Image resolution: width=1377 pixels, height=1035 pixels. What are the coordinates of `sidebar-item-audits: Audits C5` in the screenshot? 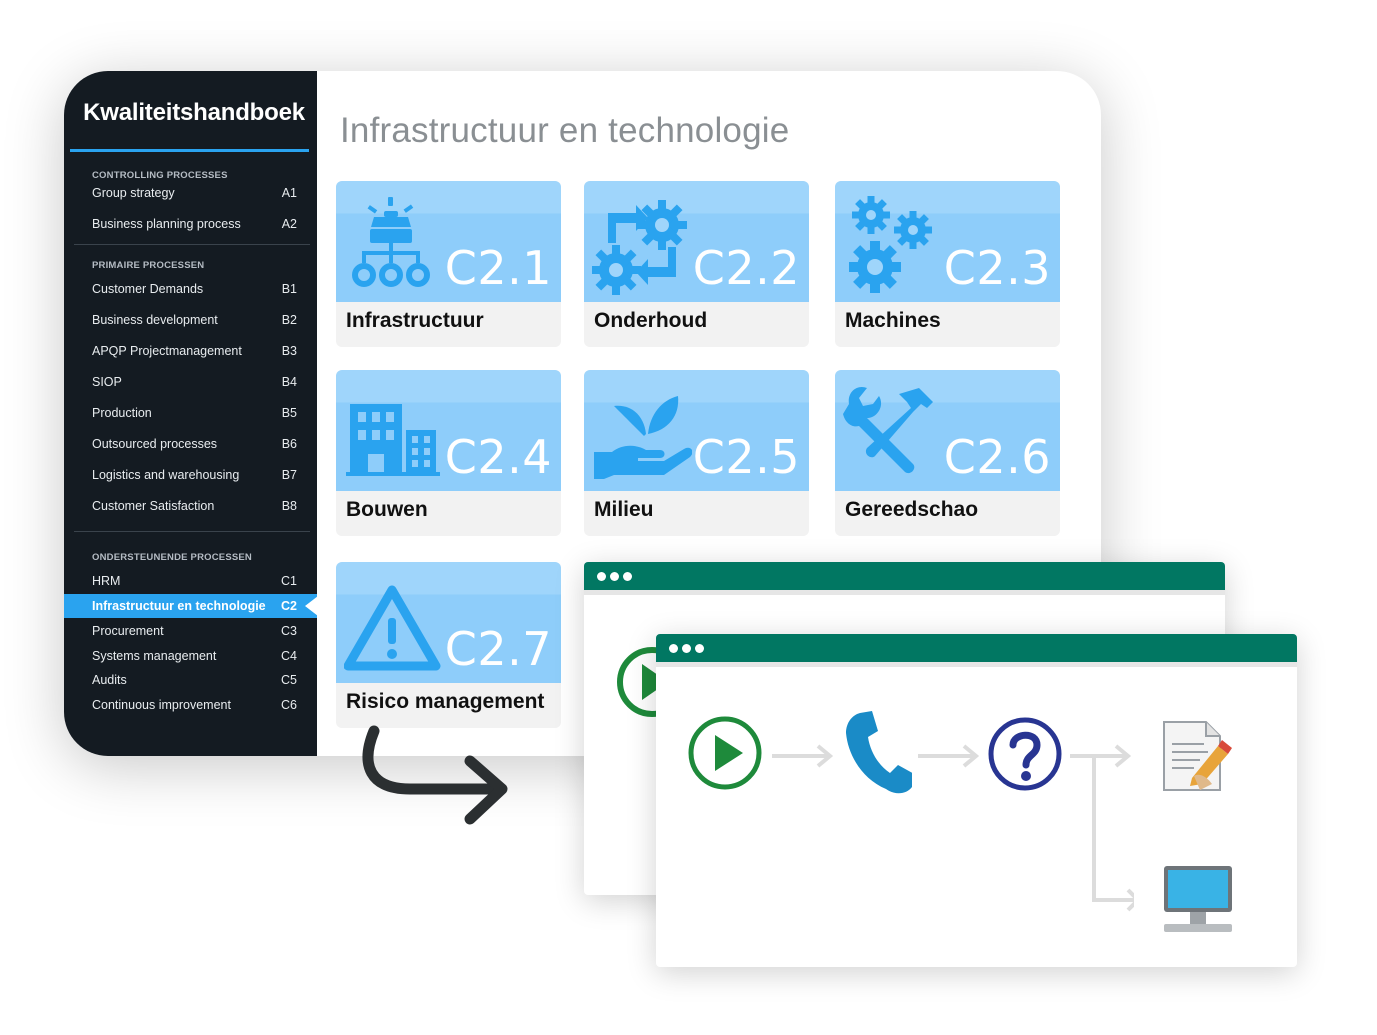 It's located at (190, 680).